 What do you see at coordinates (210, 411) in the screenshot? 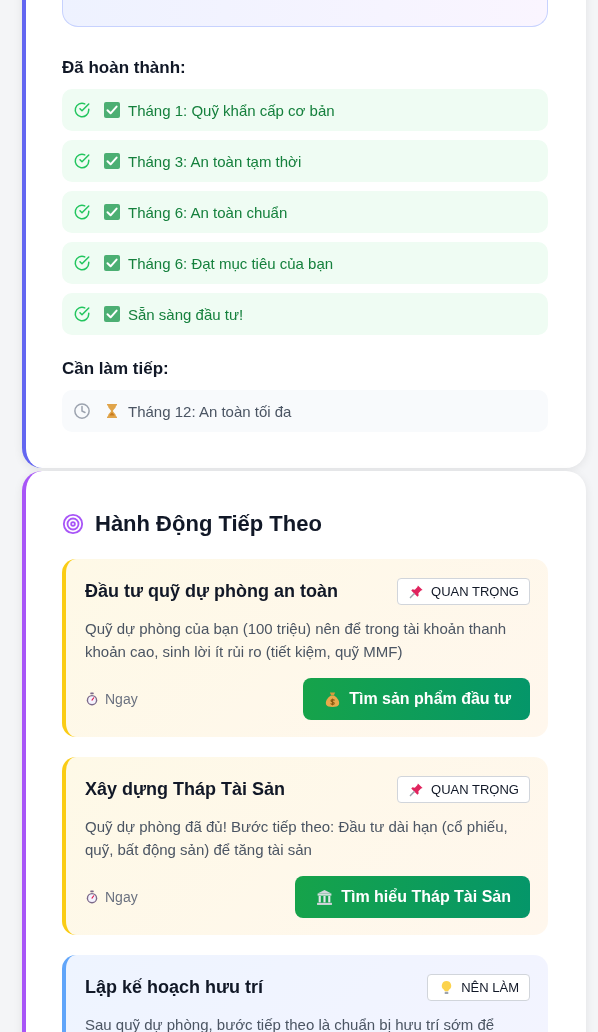
I see `milestone-label: Tháng 12: An toàn tối đa` at bounding box center [210, 411].